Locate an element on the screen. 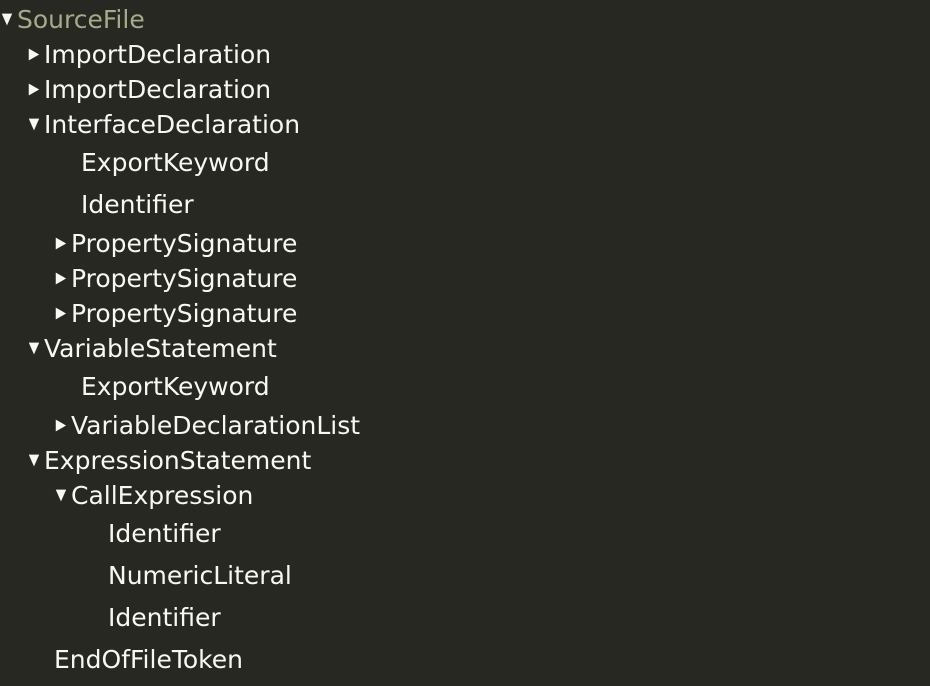 Image resolution: width=930 pixels, height=686 pixels. node-label: SourceFile is located at coordinates (81, 19).